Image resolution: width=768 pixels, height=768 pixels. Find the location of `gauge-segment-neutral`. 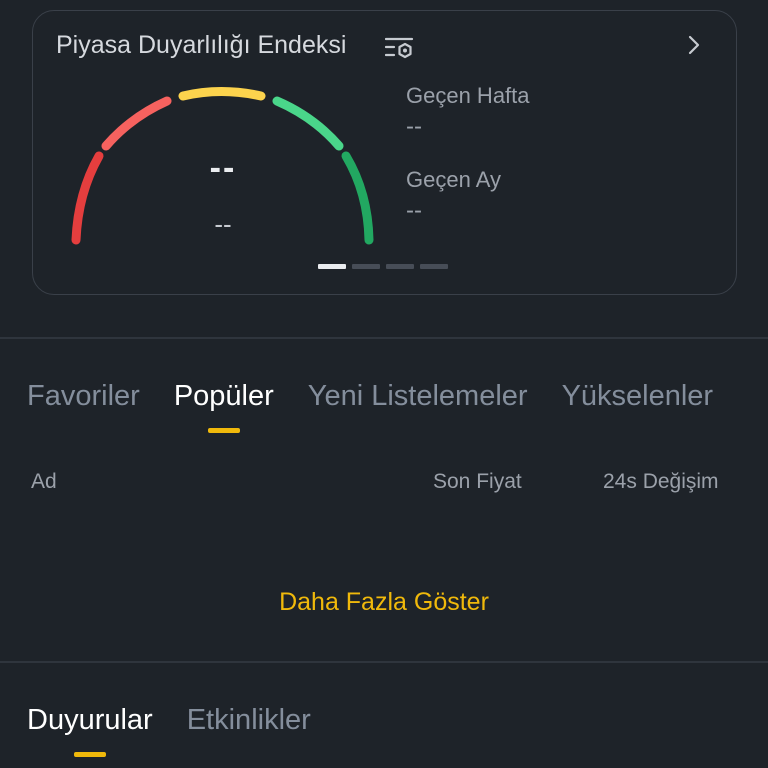

gauge-segment-neutral is located at coordinates (222, 94).